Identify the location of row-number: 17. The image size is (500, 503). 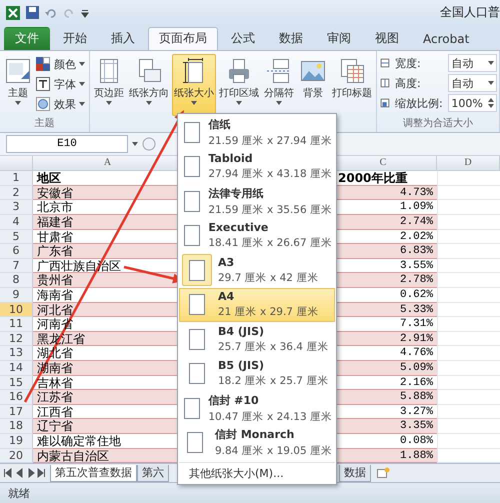
(16, 412).